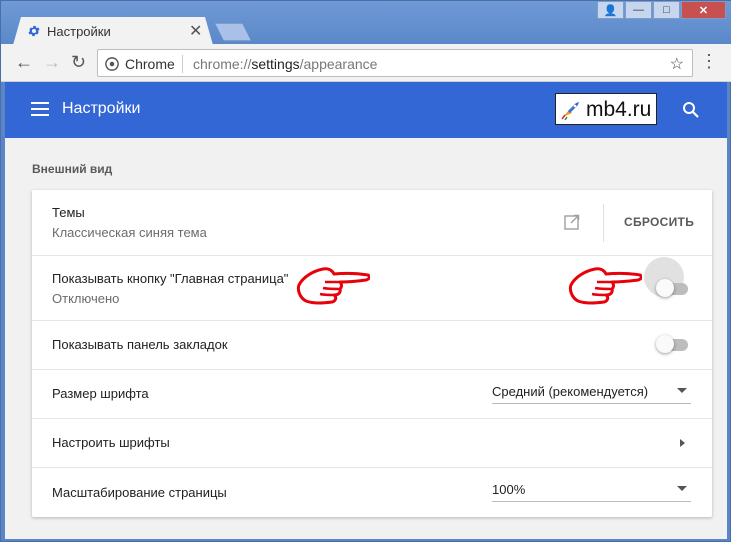 The height and width of the screenshot is (542, 731). Describe the element at coordinates (673, 288) in the screenshot. I see `home-button-toggle` at that location.